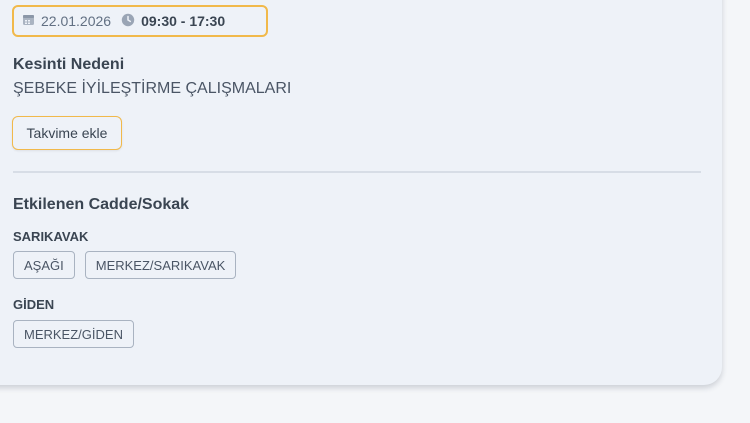 Image resolution: width=750 pixels, height=423 pixels. What do you see at coordinates (28, 21) in the screenshot?
I see `calendar-icon` at bounding box center [28, 21].